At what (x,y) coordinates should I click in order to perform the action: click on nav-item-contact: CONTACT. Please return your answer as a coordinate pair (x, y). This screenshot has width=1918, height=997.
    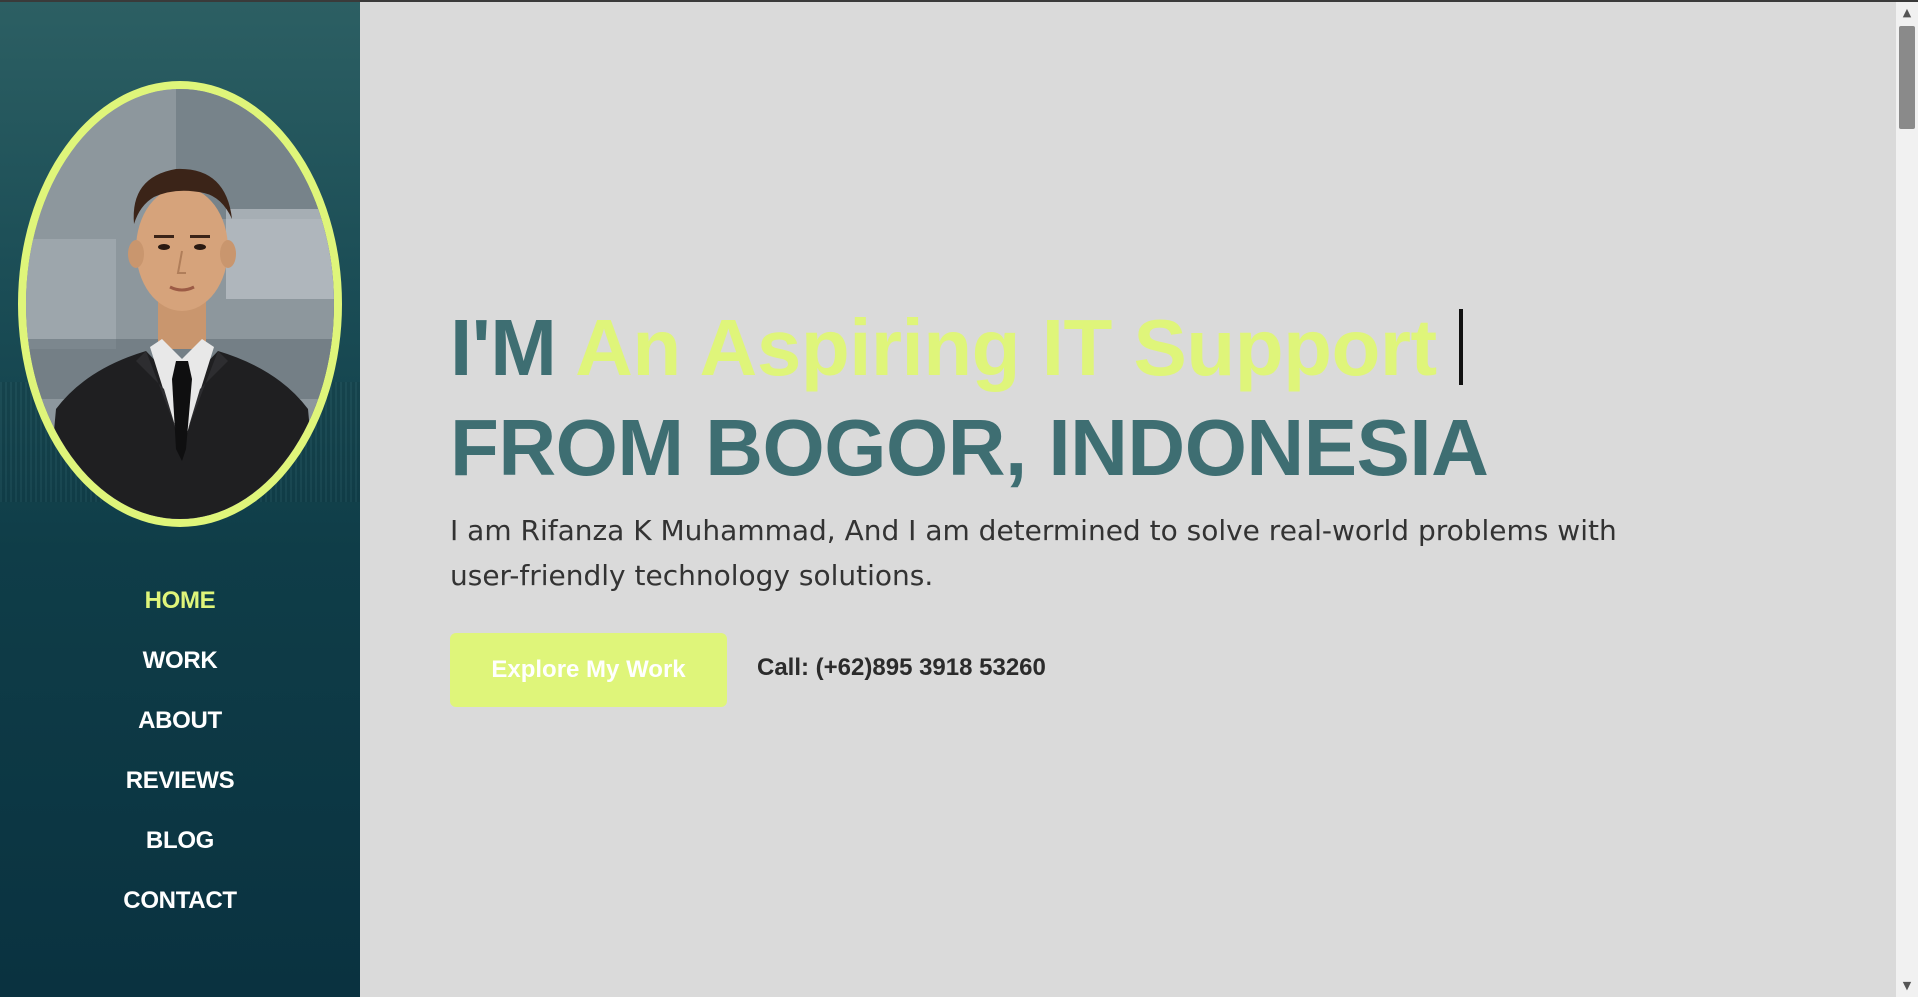
    Looking at the image, I should click on (180, 907).